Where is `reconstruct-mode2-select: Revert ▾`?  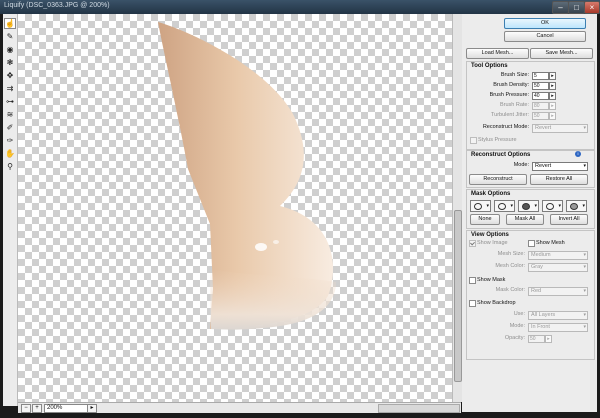
reconstruct-mode2-select: Revert ▾ is located at coordinates (560, 166).